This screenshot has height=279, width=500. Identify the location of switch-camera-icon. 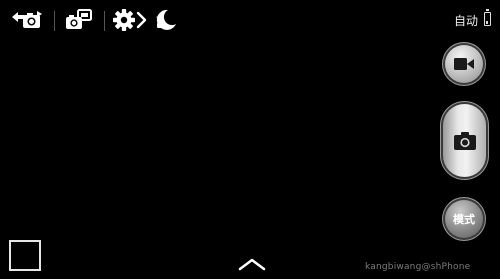
(27, 20).